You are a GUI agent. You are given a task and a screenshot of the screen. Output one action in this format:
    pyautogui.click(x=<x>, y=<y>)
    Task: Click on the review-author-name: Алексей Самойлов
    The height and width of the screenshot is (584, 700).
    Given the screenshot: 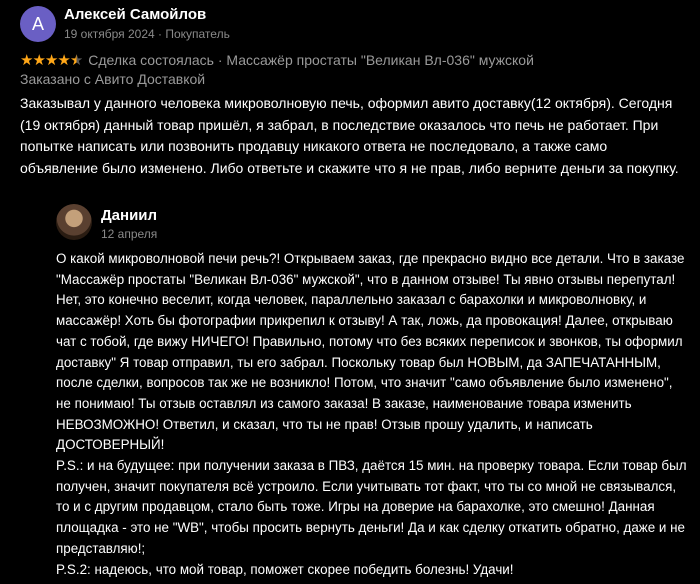 What is the action you would take?
    pyautogui.click(x=135, y=14)
    